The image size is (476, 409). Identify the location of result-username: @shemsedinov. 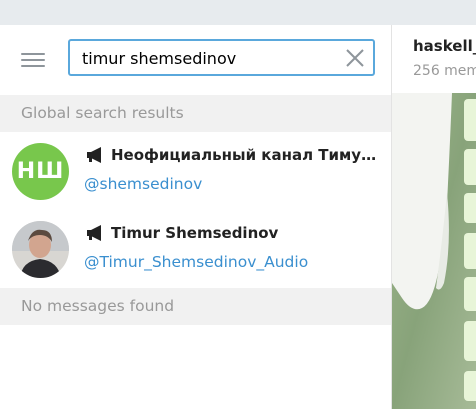
(143, 184).